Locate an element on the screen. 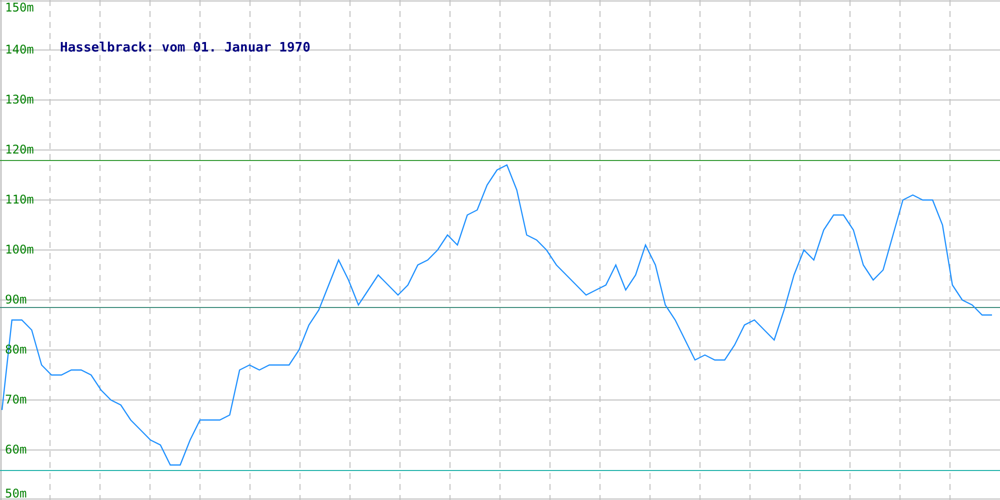 This screenshot has width=1000, height=500. chart-title: Hasselbrack: vom 01. Januar 1970 is located at coordinates (185, 48).